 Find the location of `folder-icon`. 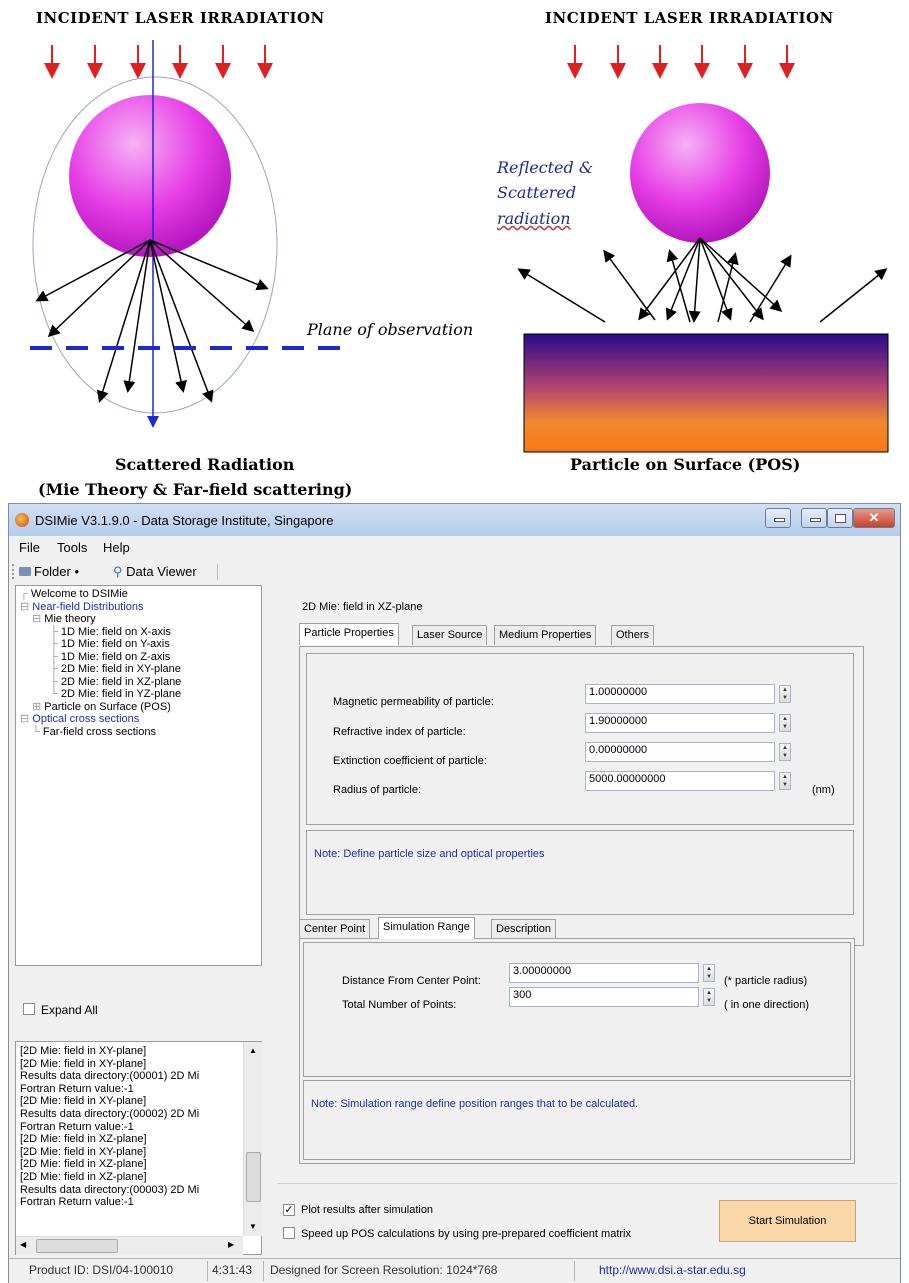

folder-icon is located at coordinates (25, 571).